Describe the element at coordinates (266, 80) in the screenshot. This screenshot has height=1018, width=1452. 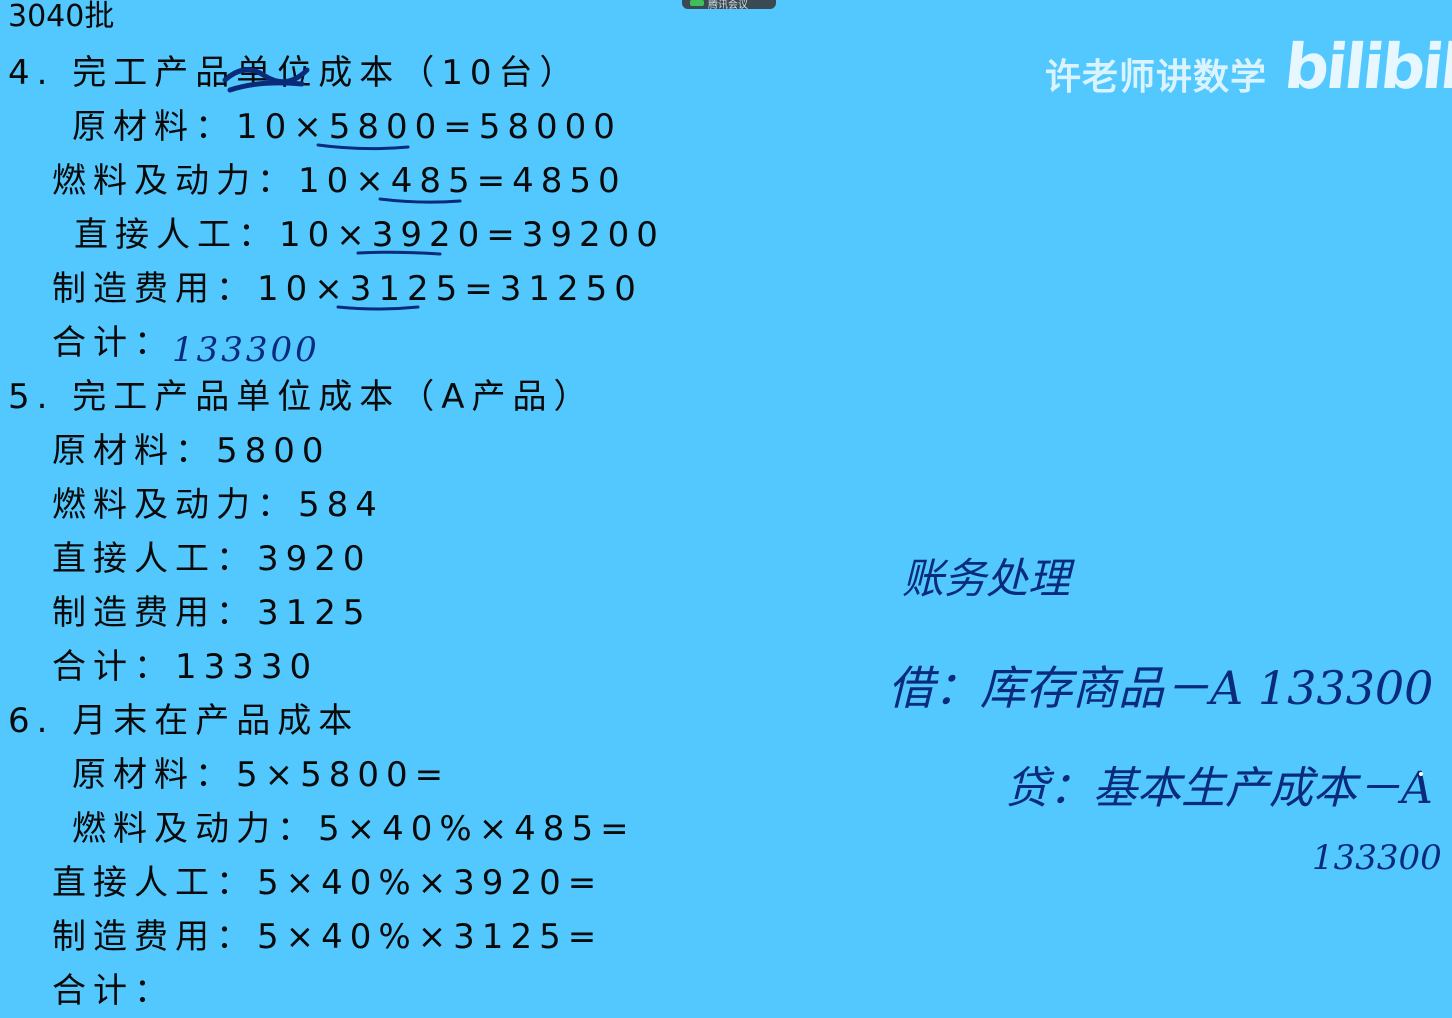
I see `strike-mark` at that location.